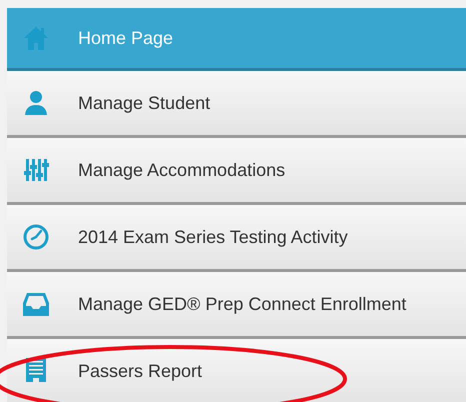 The image size is (466, 402). I want to click on sliders-icon, so click(36, 170).